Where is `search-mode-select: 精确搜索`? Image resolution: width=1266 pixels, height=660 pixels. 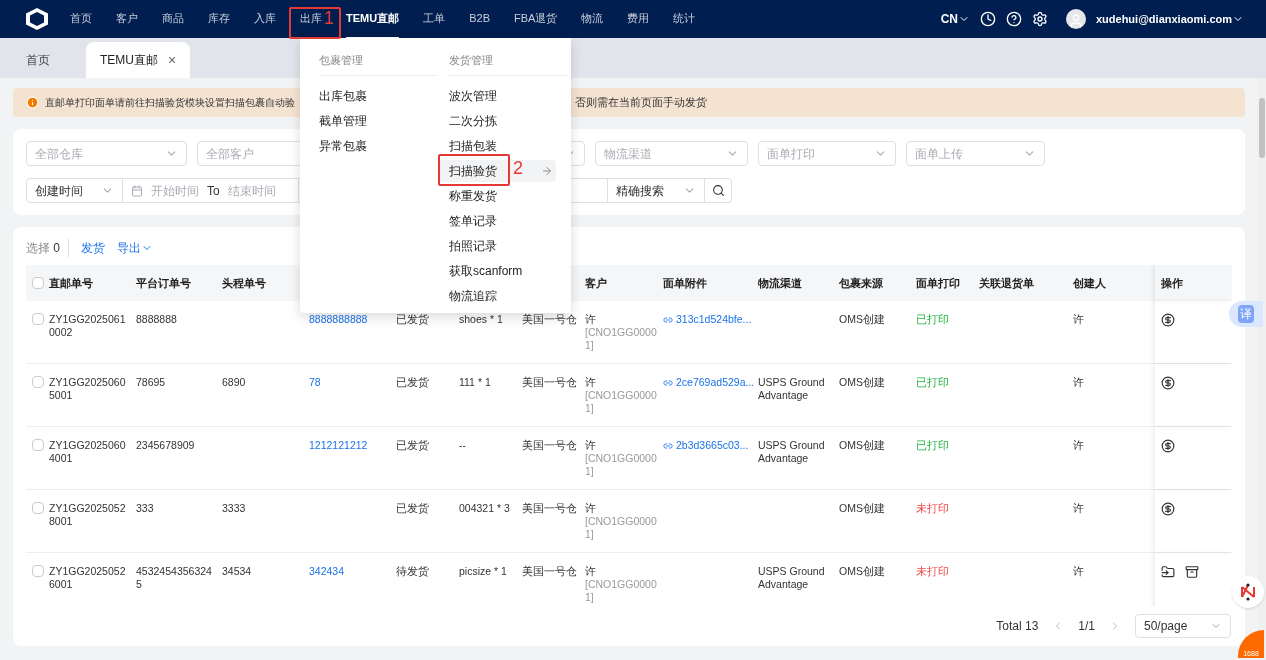
search-mode-select: 精确搜索 is located at coordinates (656, 190).